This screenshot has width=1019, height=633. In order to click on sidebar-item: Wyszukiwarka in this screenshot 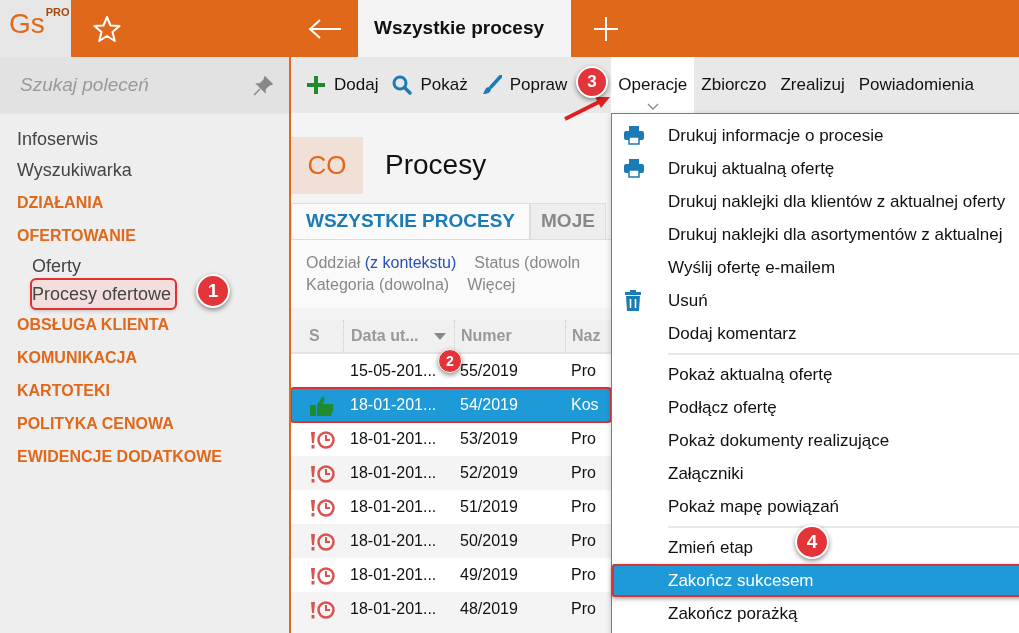, I will do `click(74, 170)`.